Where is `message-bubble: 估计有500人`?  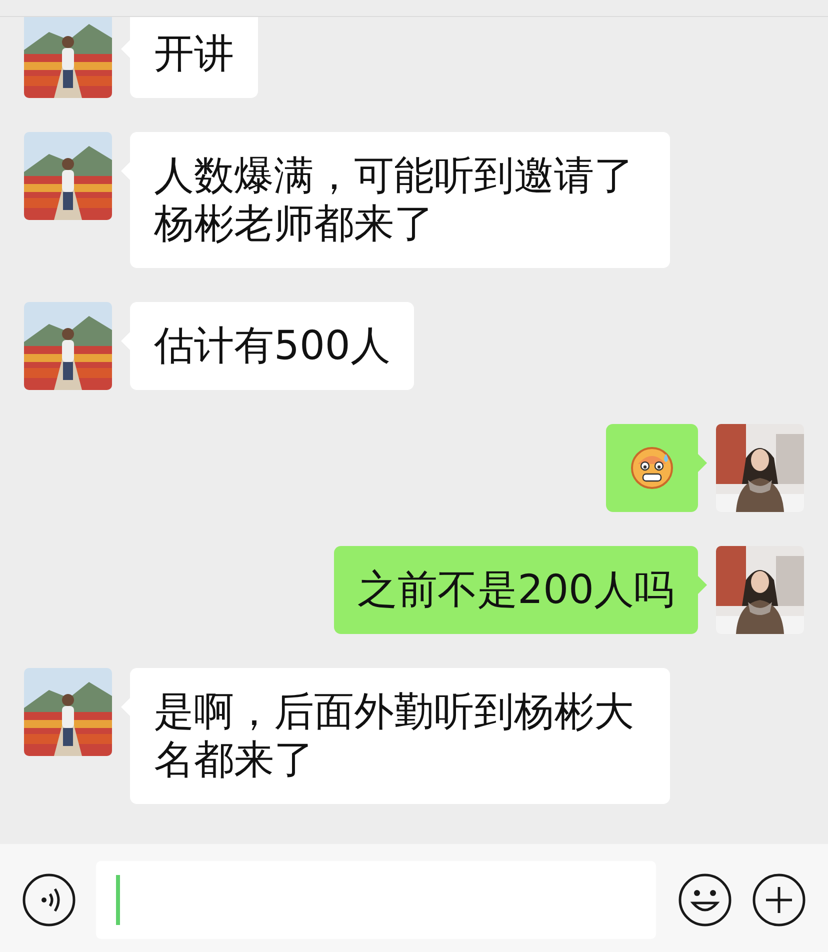
message-bubble: 估计有500人 is located at coordinates (272, 346).